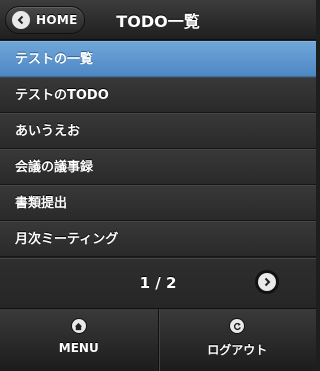 This screenshot has height=371, width=320. I want to click on home-icon, so click(78, 326).